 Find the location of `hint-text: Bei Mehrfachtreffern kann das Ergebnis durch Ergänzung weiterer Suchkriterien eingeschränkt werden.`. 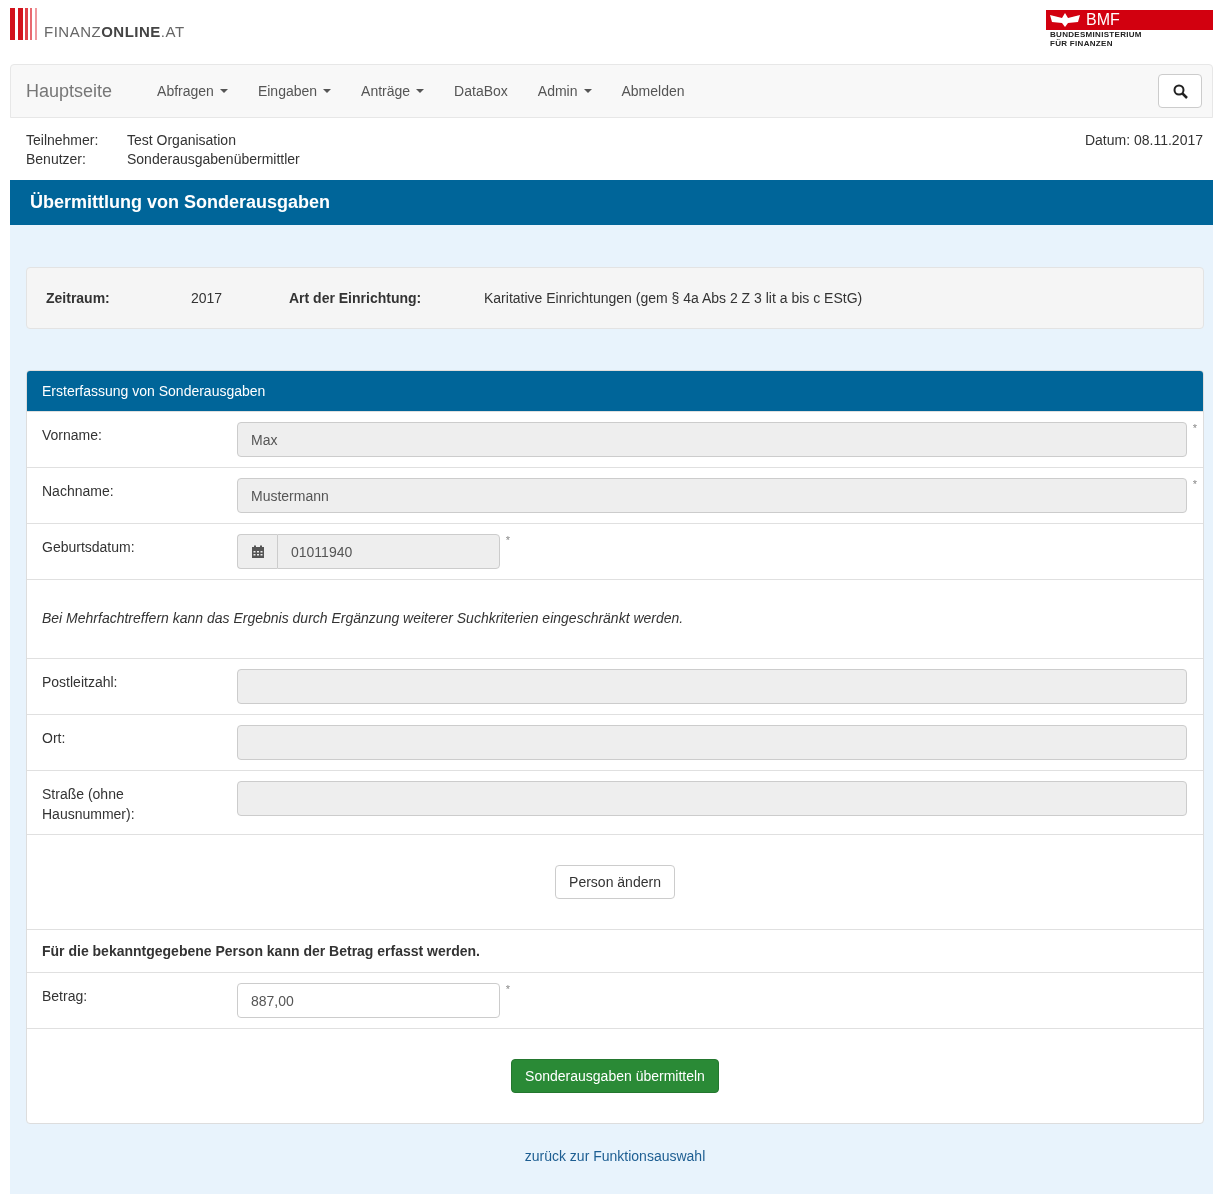

hint-text: Bei Mehrfachtreffern kann das Ergebnis durch Ergänzung weiterer Suchkriterien eingeschränkt werden. is located at coordinates (615, 618).